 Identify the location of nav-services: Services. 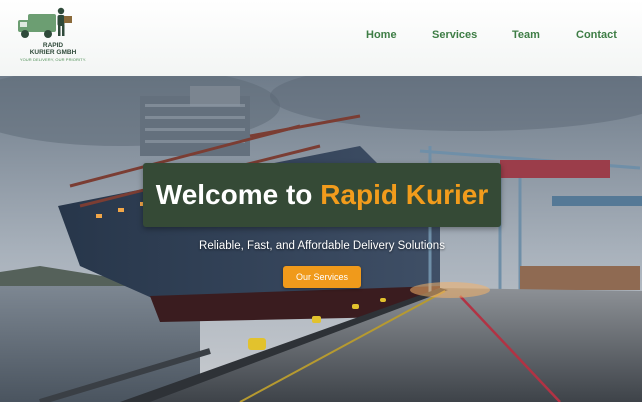
(454, 37).